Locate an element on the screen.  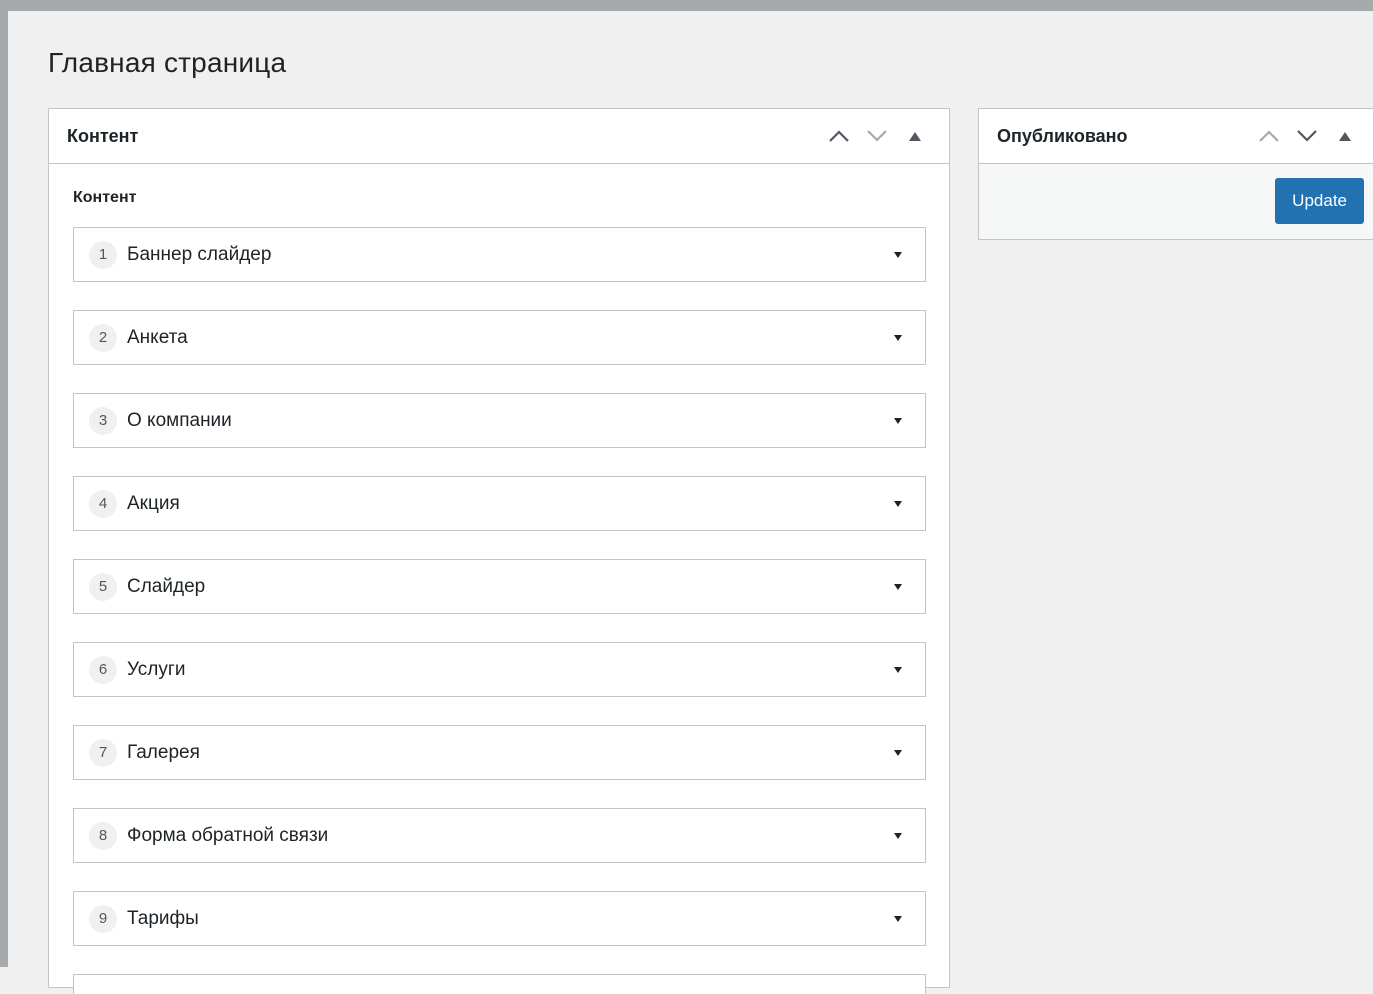
layout-order-badge: 4 is located at coordinates (103, 503).